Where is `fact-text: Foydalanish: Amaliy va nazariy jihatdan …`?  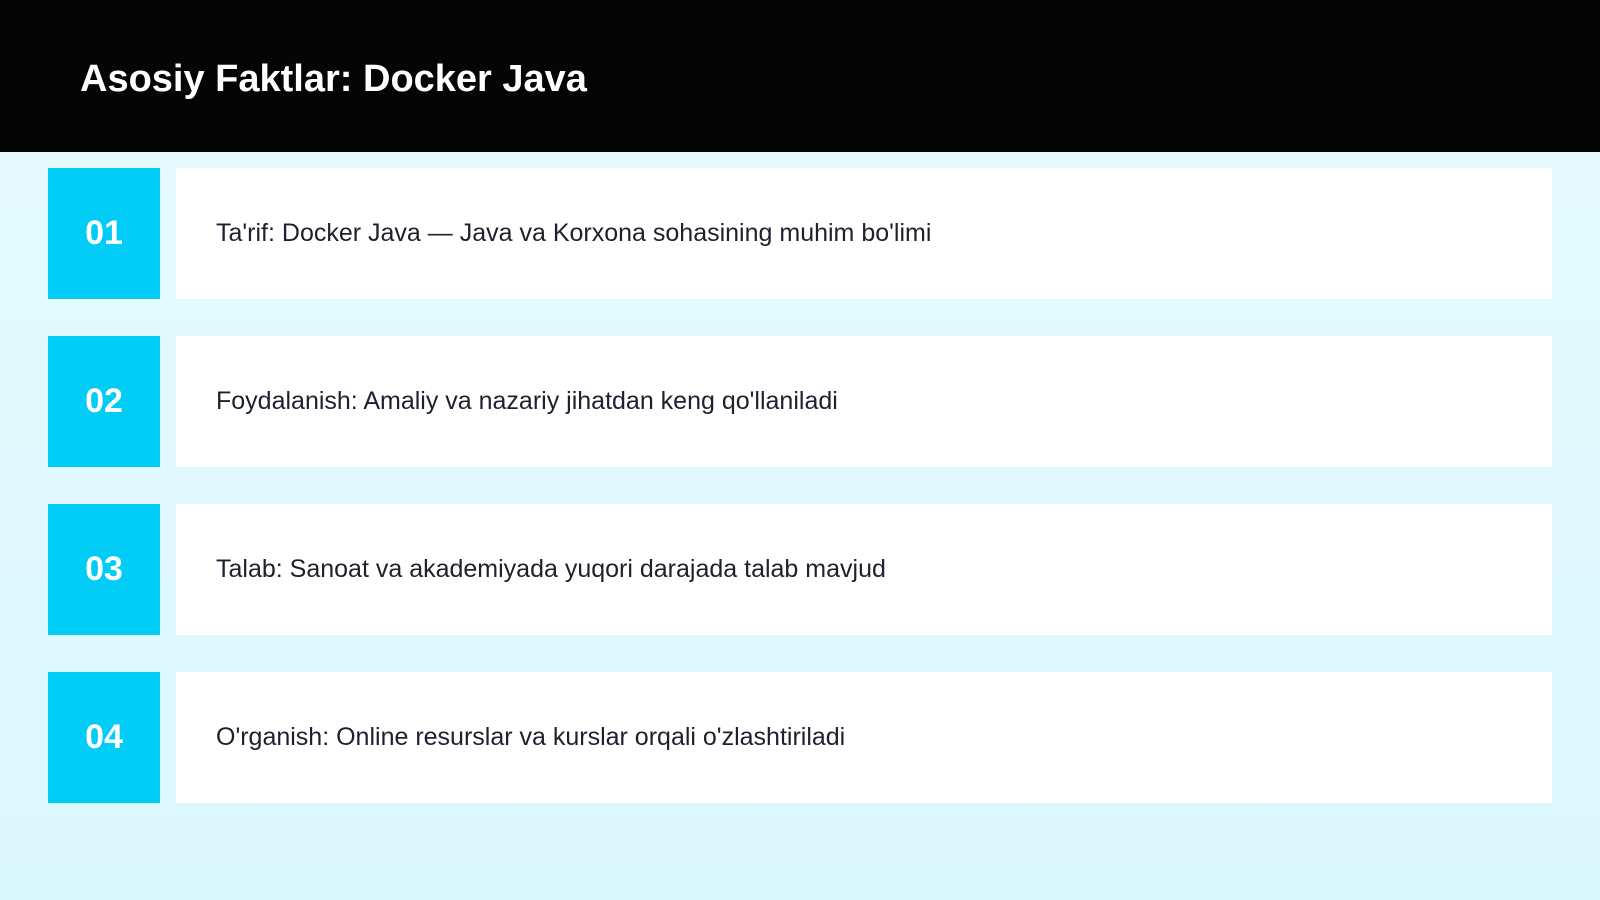 fact-text: Foydalanish: Amaliy va nazariy jihatdan … is located at coordinates (864, 401).